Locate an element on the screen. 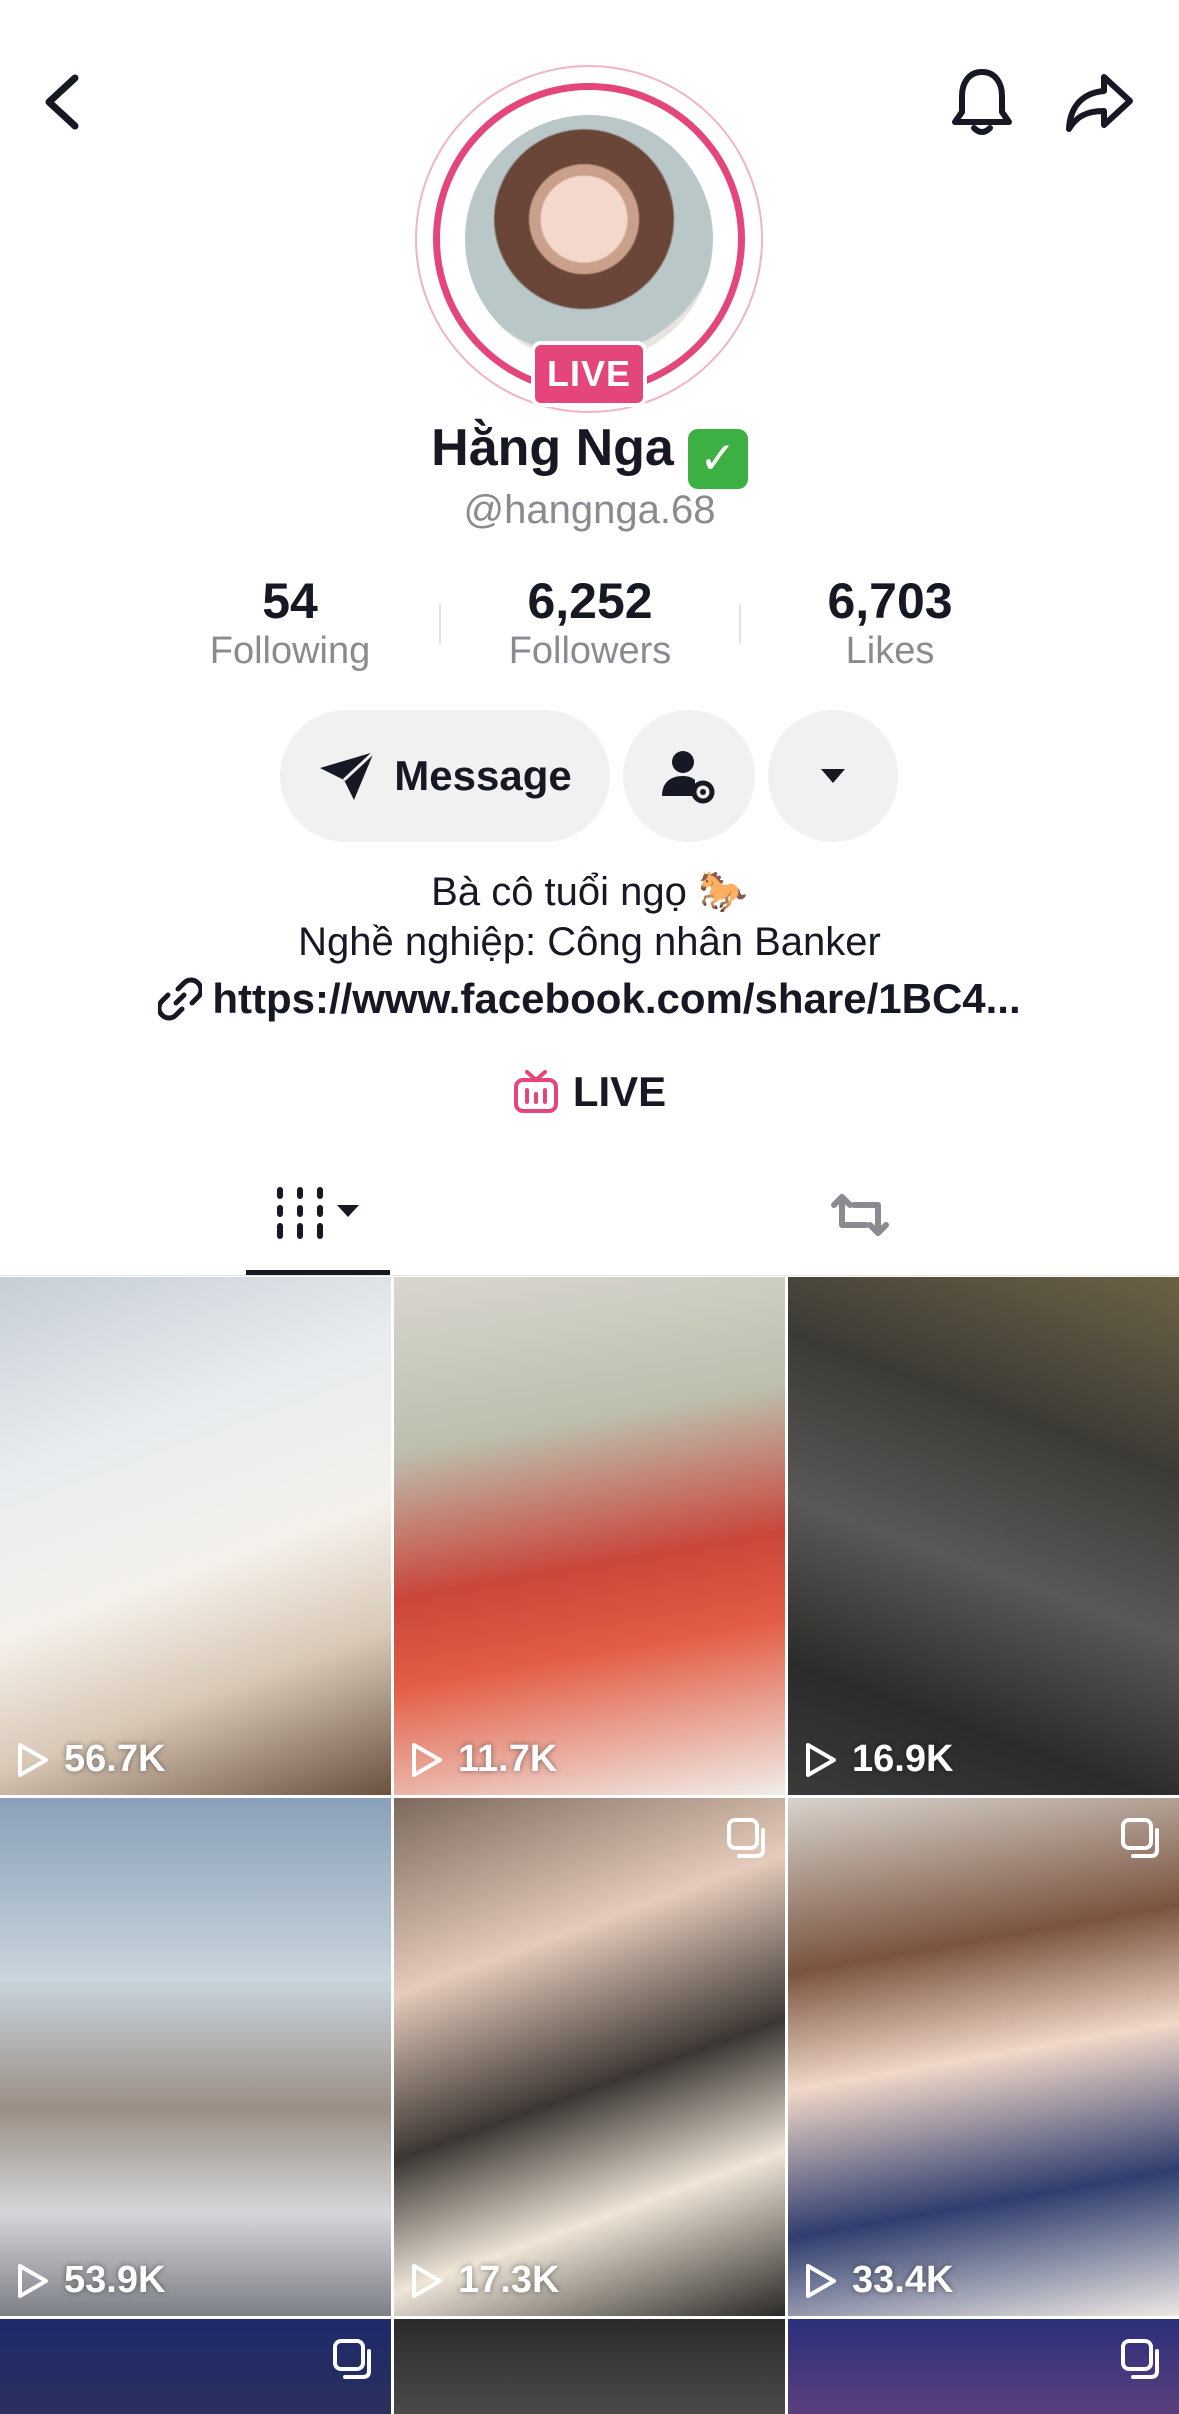 The height and width of the screenshot is (2414, 1179). display-name: Hằng Nga is located at coordinates (552, 448).